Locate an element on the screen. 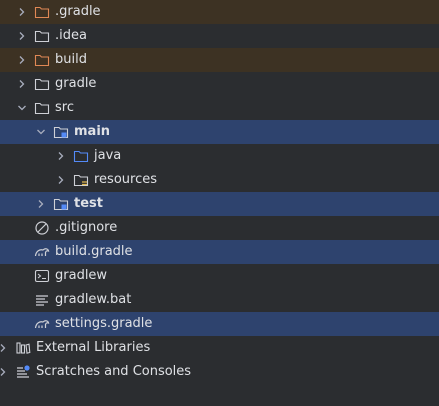  tree-item-resources: resources is located at coordinates (219, 180).